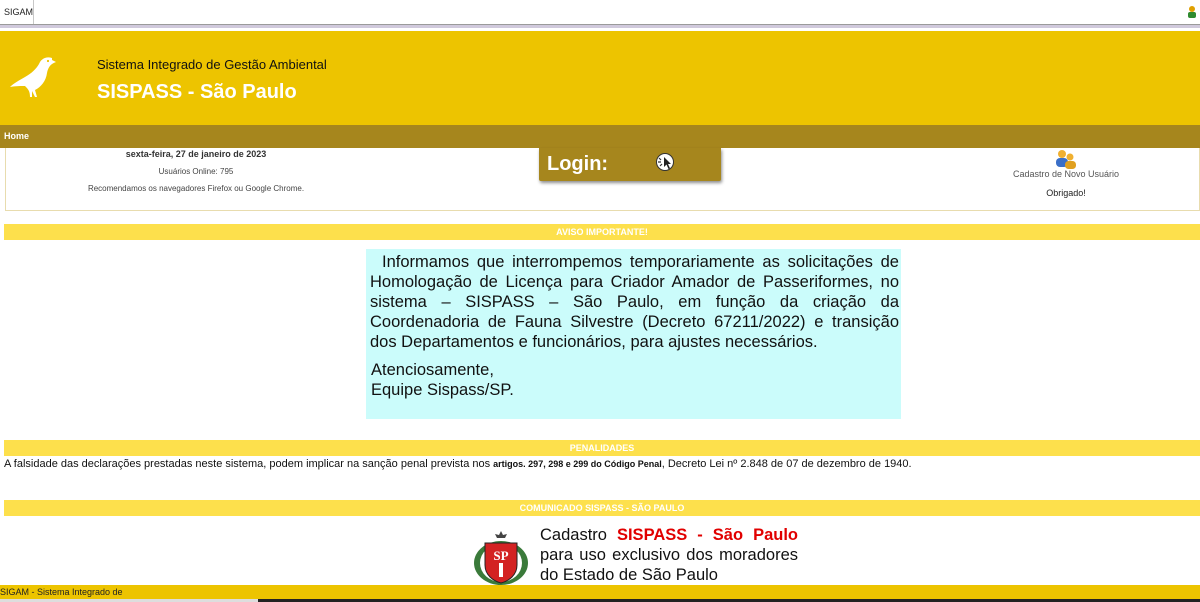  I want to click on browser-top-bar: SIGAM, so click(600, 12).